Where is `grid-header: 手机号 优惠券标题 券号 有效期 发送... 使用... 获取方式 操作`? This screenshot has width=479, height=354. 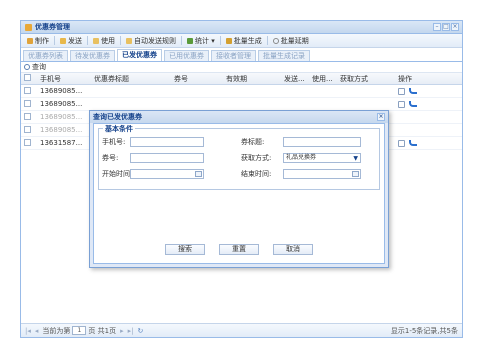
grid-header: 手机号 优惠券标题 券号 有效期 发送... 使用... 获取方式 操作 is located at coordinates (241, 79).